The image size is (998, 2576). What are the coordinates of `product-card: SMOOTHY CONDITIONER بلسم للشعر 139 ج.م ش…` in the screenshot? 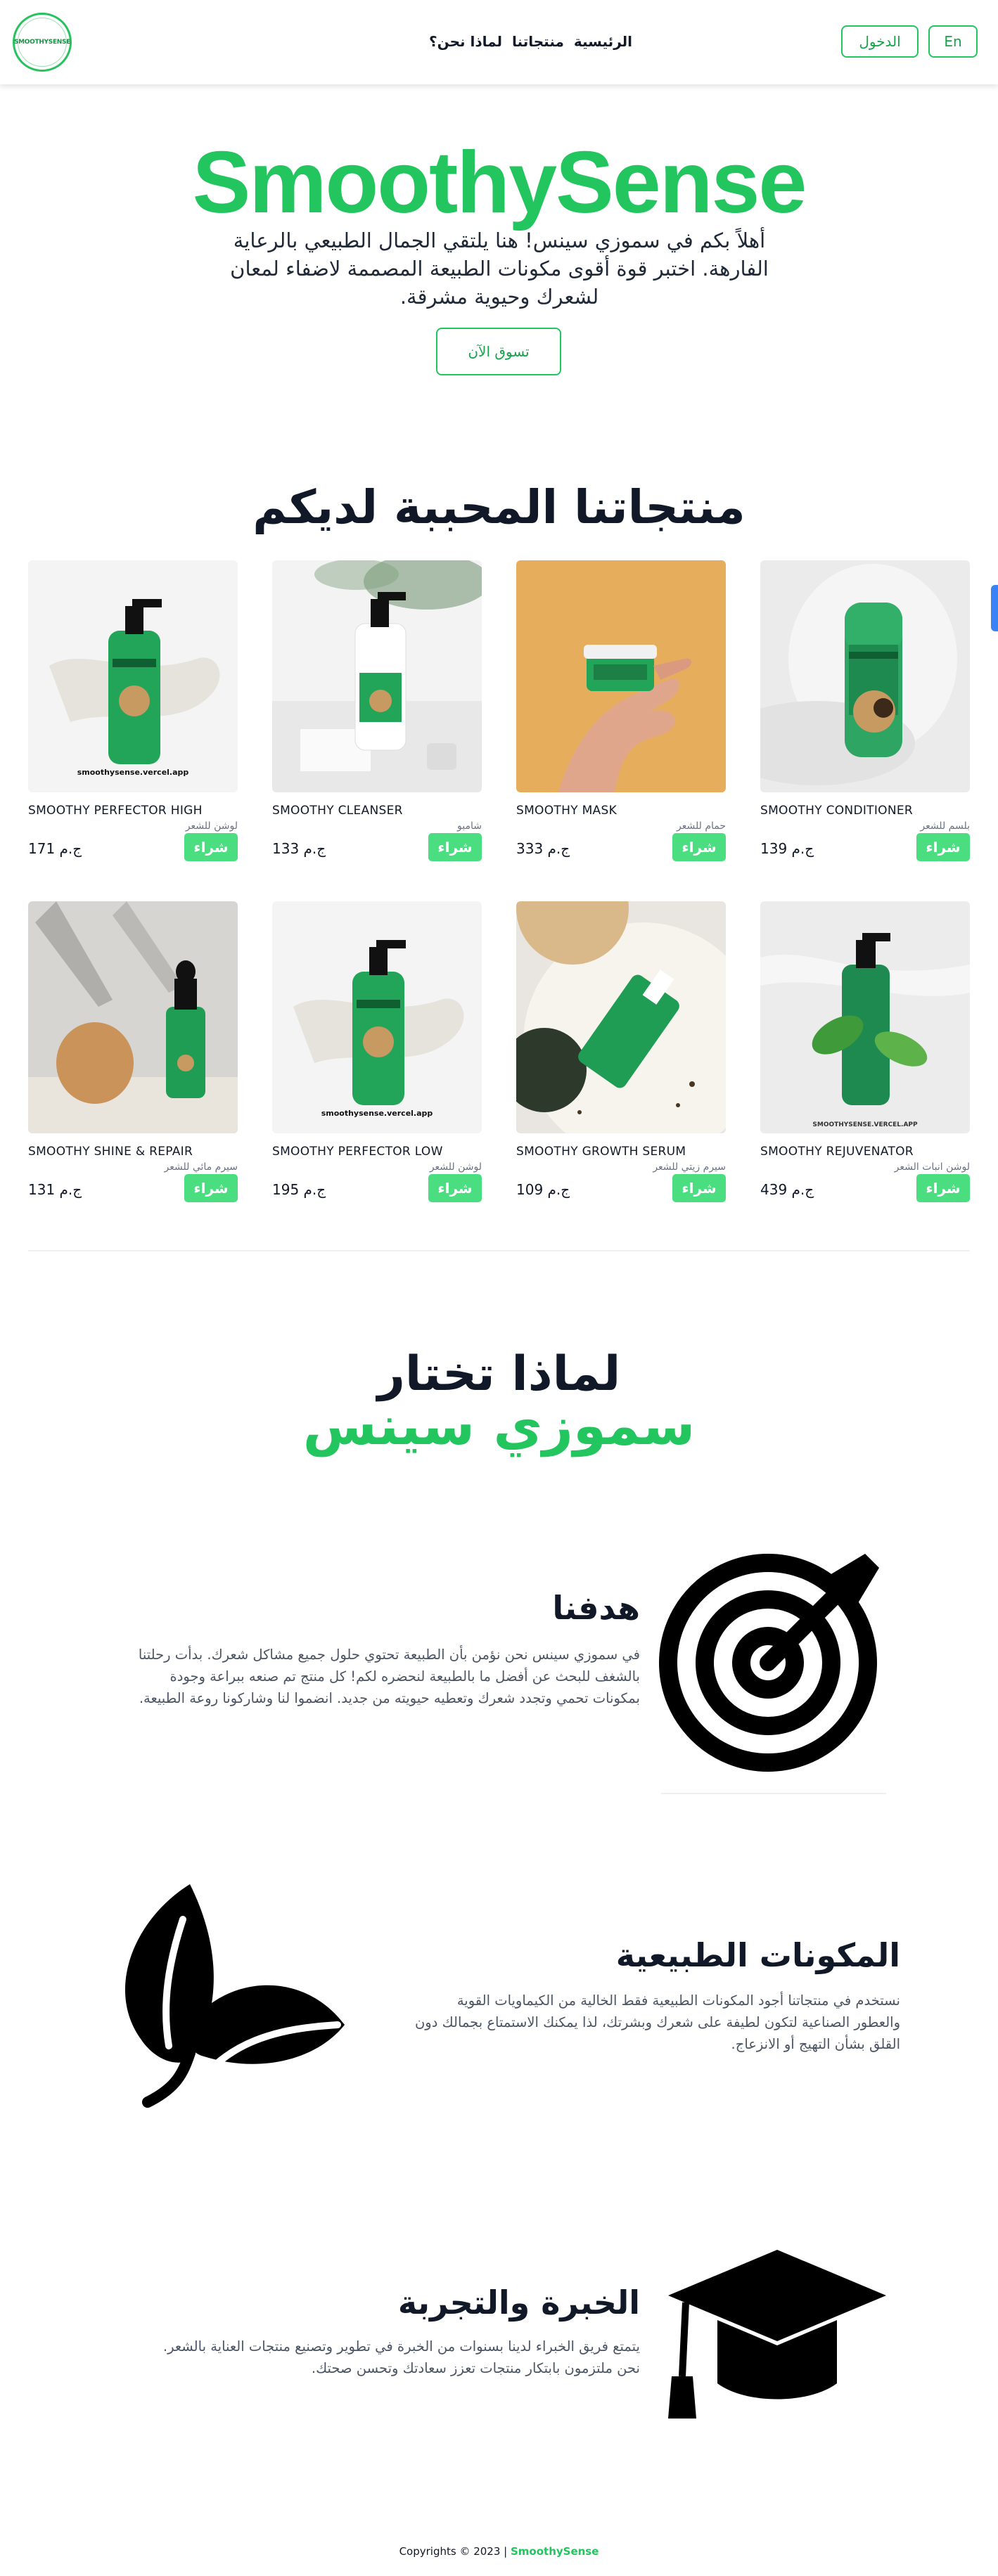 It's located at (865, 710).